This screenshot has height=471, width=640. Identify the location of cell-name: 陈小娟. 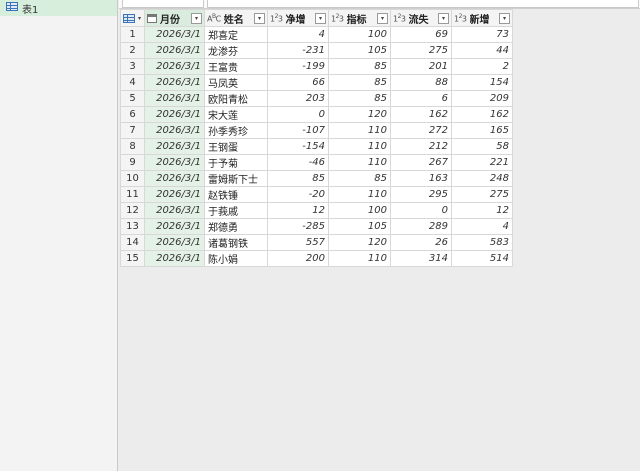
(236, 258).